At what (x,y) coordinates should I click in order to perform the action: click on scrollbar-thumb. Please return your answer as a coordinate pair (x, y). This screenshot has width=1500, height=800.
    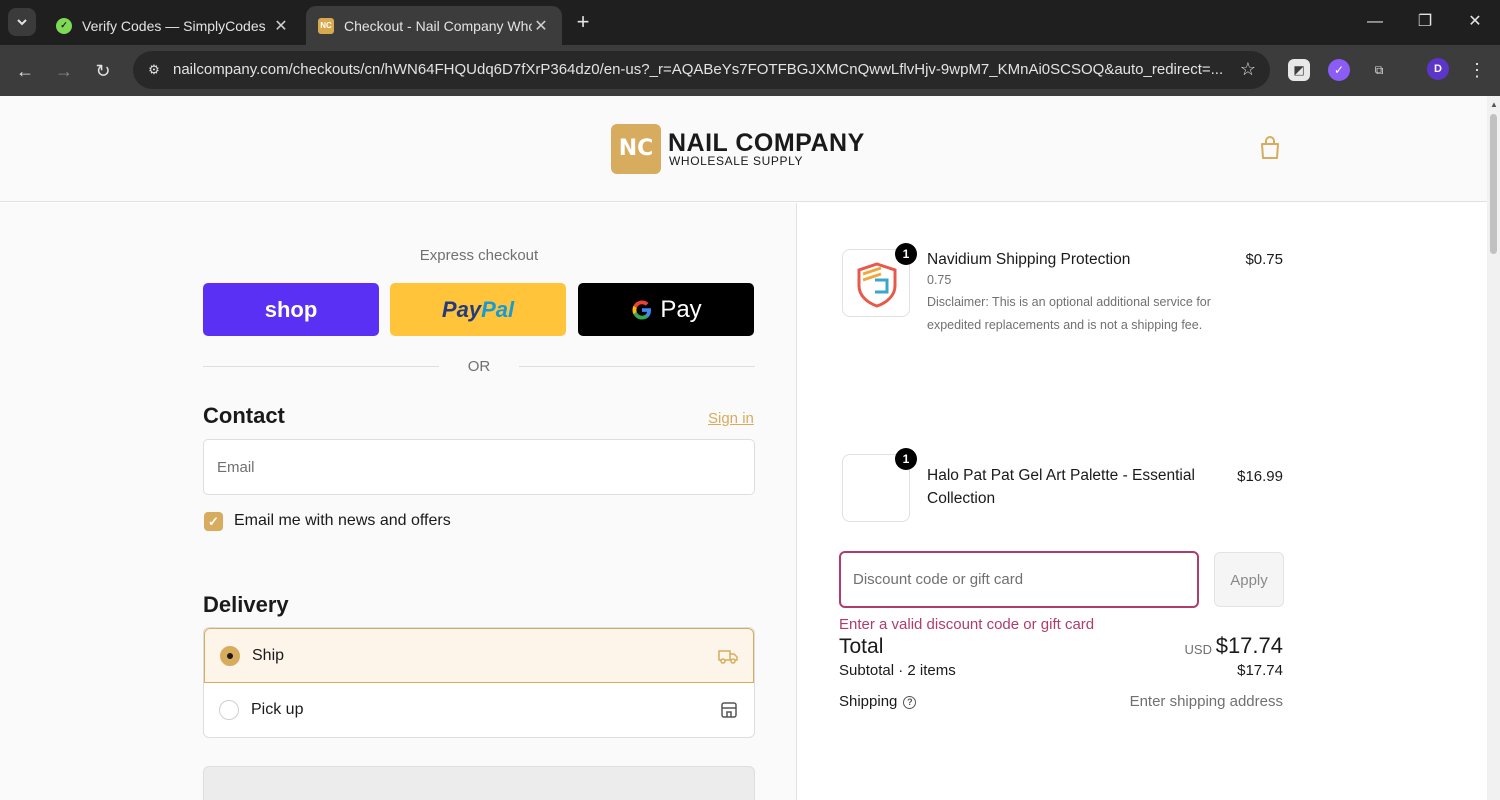
    Looking at the image, I should click on (1493, 184).